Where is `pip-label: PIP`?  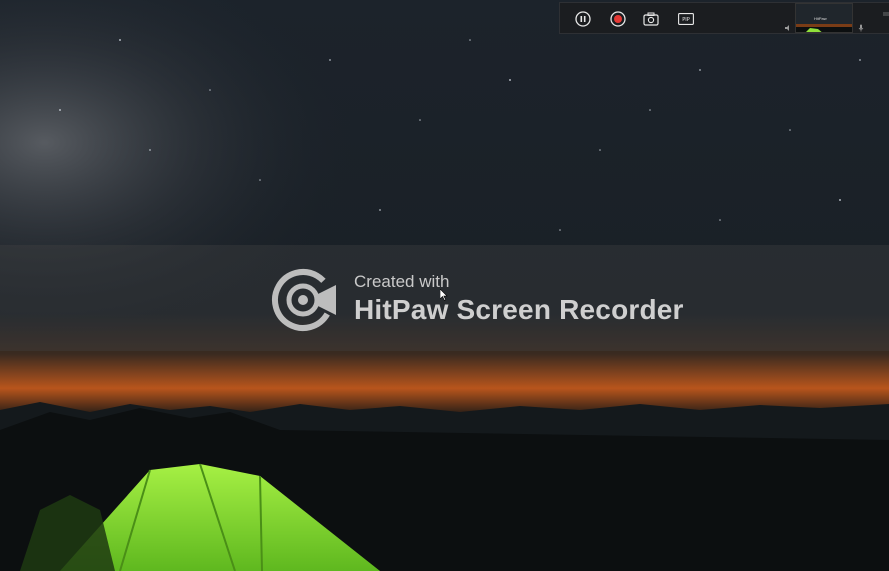 pip-label: PIP is located at coordinates (686, 20).